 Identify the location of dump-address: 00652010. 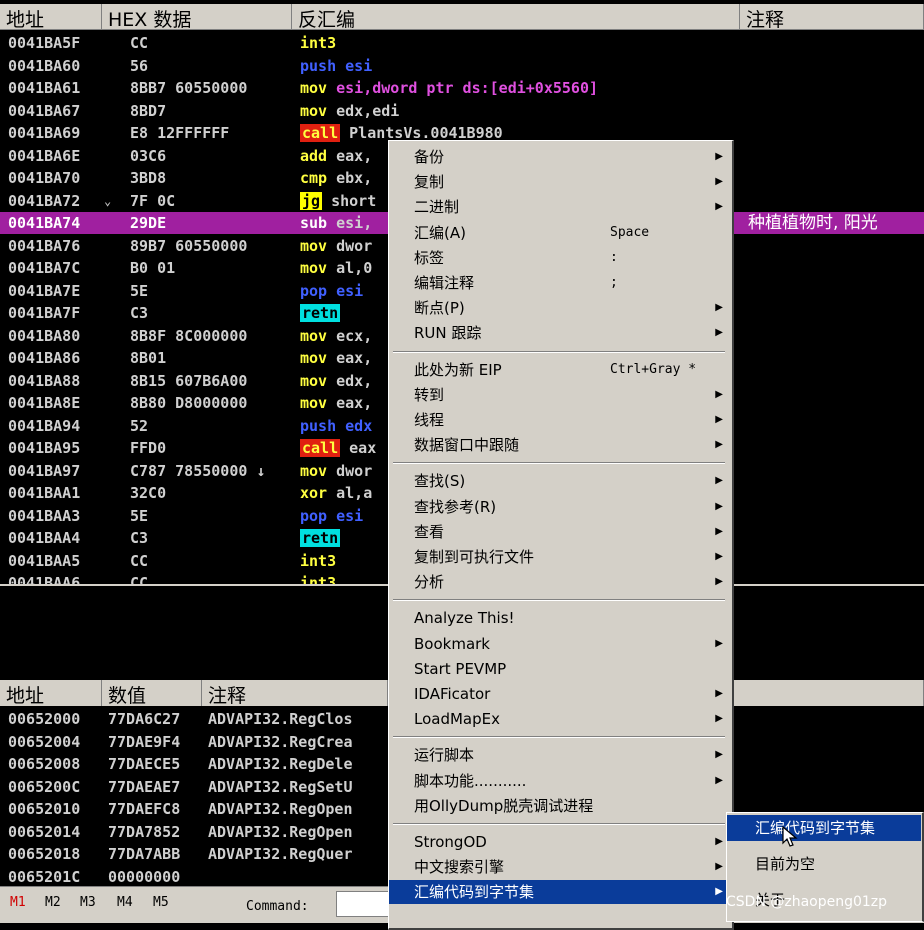
(44, 809).